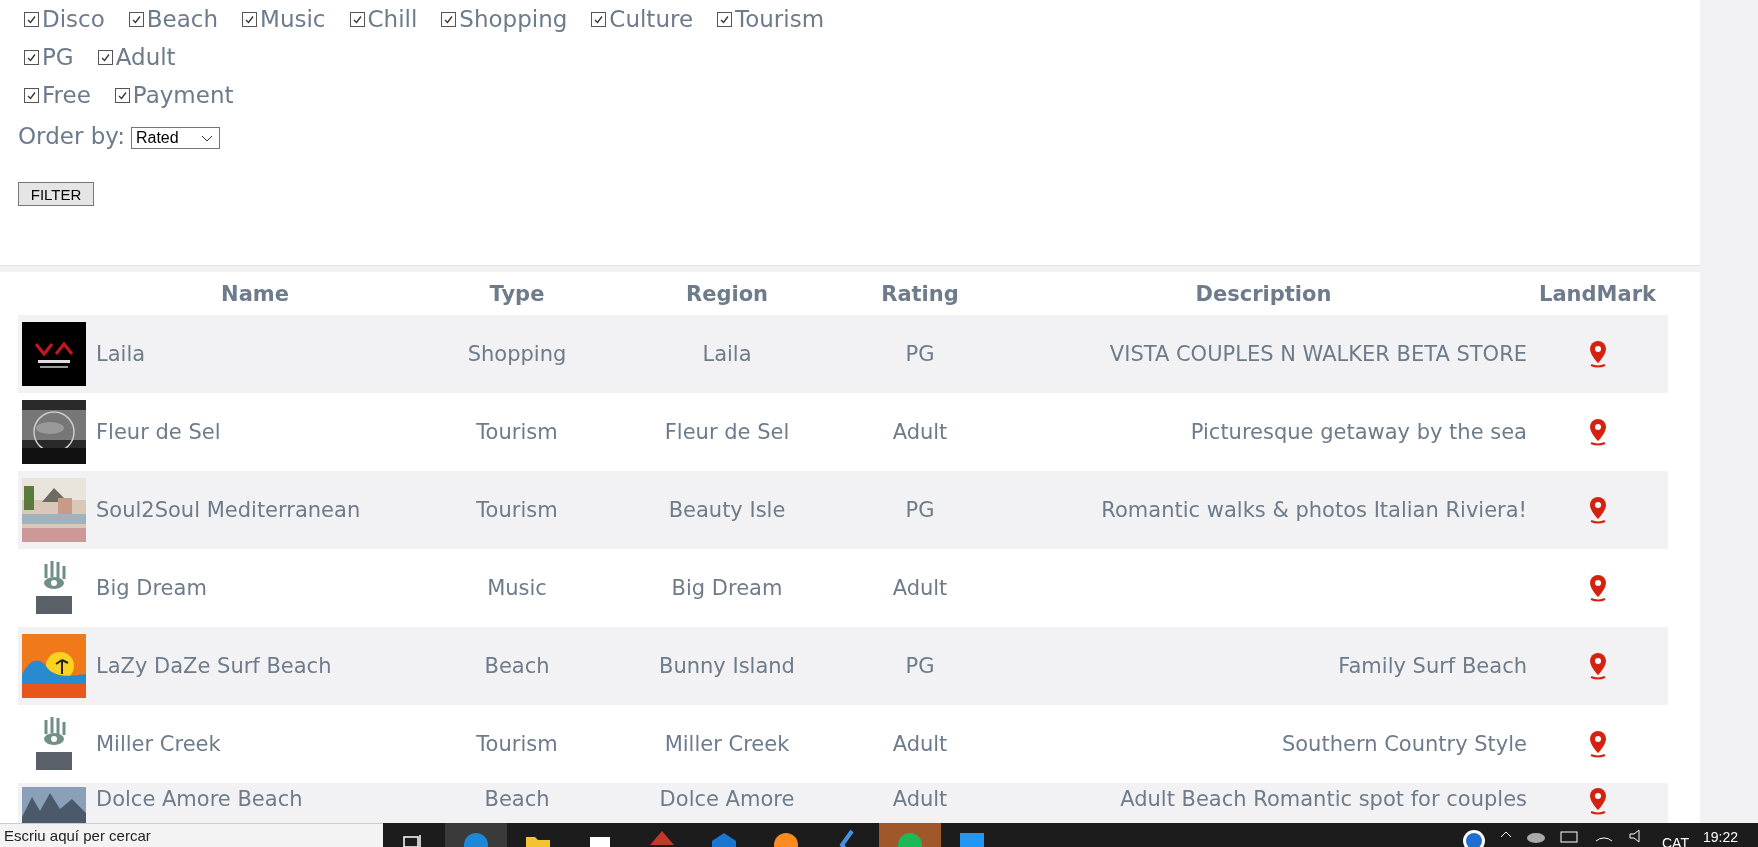 Image resolution: width=1758 pixels, height=847 pixels. Describe the element at coordinates (1313, 510) in the screenshot. I see `table-cell-text: Romantic walks & photos Italian Riviera!` at that location.